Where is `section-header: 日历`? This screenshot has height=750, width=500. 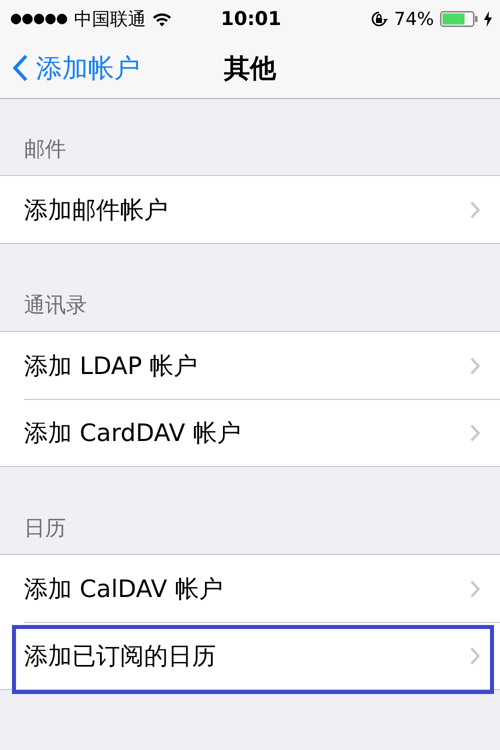
section-header: 日历 is located at coordinates (45, 528).